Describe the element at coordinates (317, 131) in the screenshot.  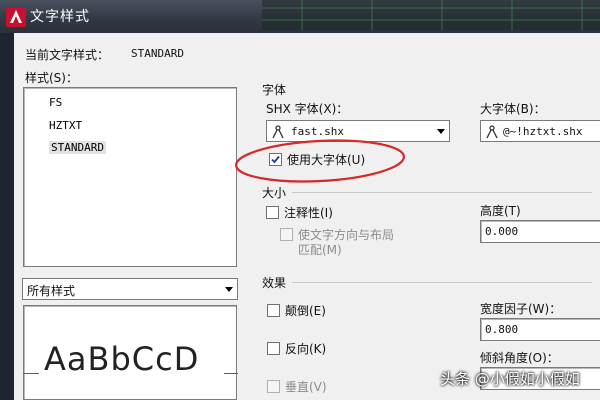
I see `shx-font-value: fast.shx` at that location.